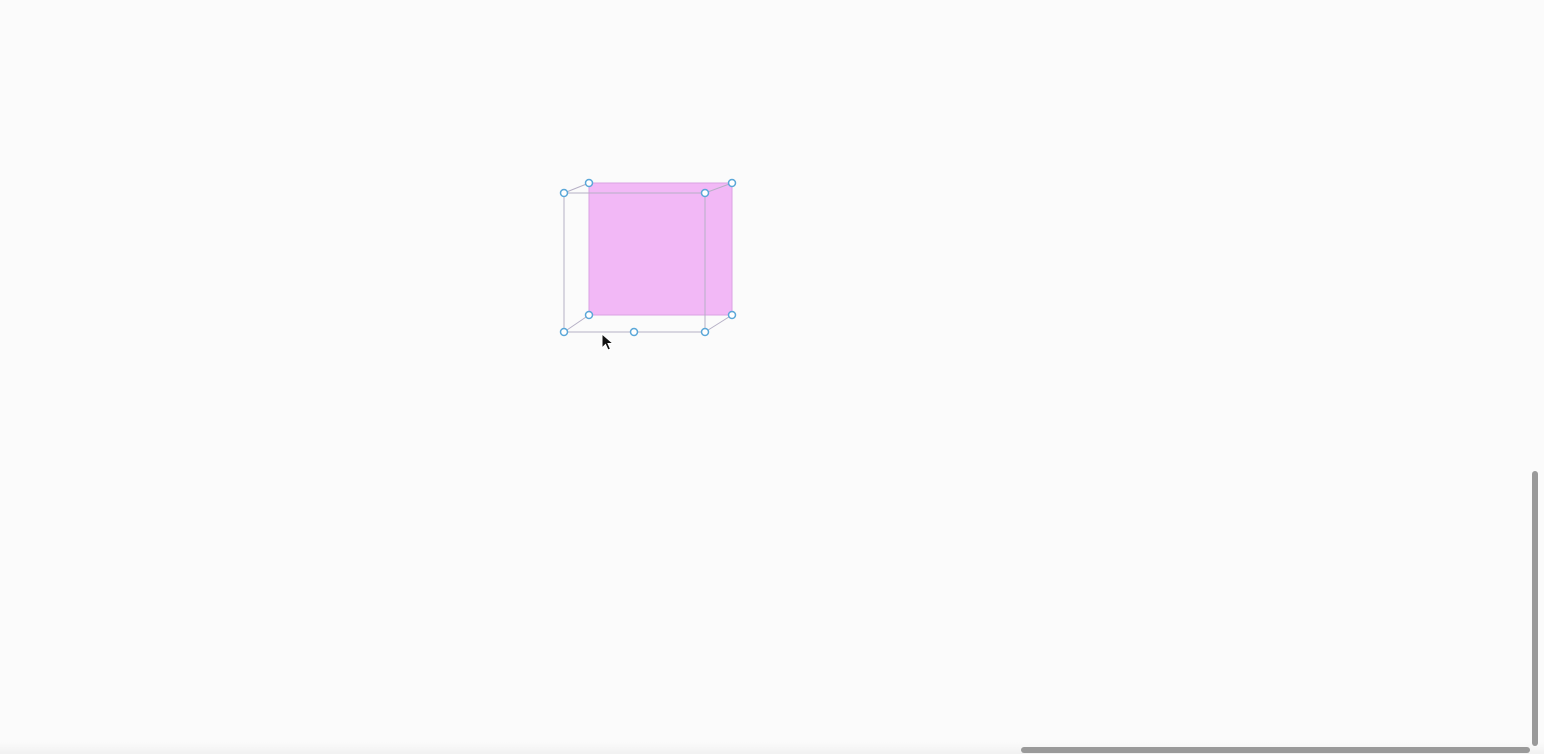  I want to click on resize-handle-back-top-right, so click(732, 183).